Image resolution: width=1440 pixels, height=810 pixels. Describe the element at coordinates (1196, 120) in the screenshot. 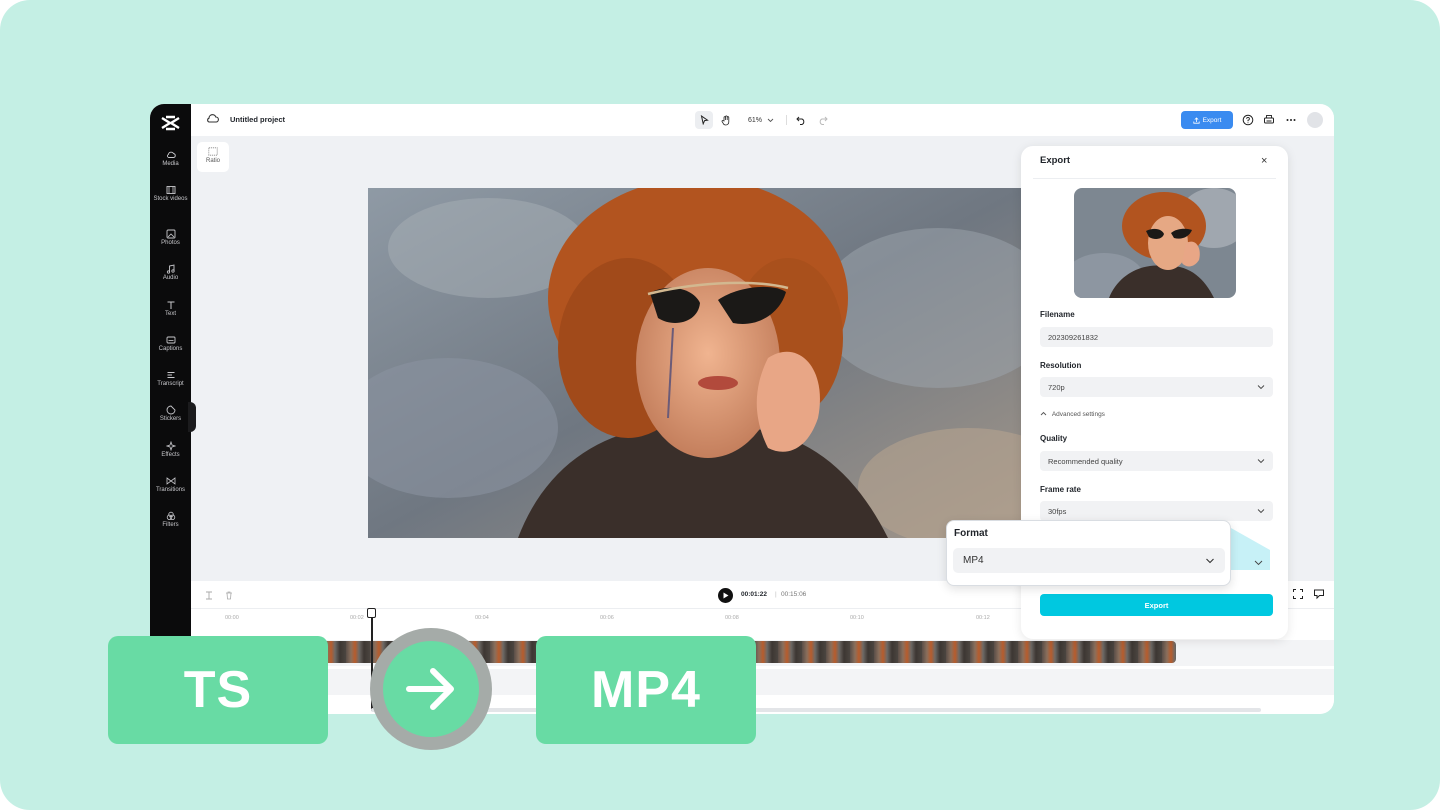

I see `upload-icon` at that location.